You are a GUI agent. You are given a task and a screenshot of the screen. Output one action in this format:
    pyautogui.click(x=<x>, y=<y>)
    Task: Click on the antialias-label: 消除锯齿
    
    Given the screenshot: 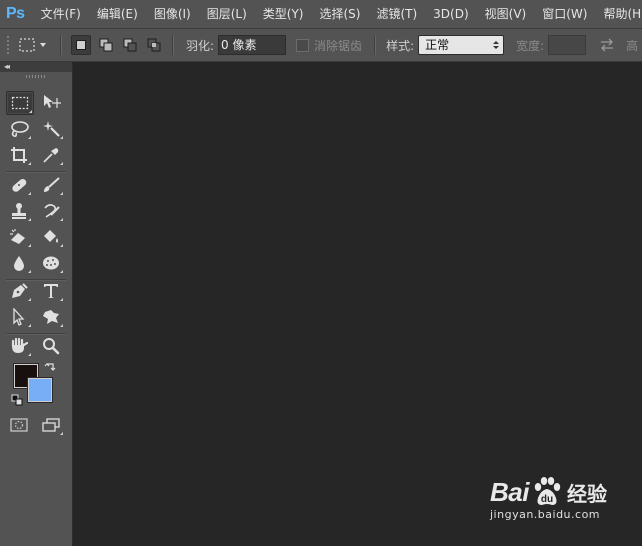 What is the action you would take?
    pyautogui.click(x=338, y=45)
    